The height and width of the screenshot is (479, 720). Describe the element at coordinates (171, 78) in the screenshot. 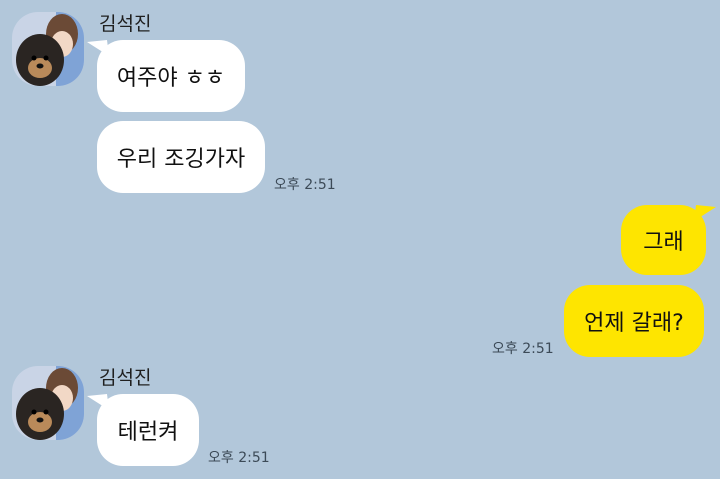

I see `message-text: 여주야 ㅎㅎ` at that location.